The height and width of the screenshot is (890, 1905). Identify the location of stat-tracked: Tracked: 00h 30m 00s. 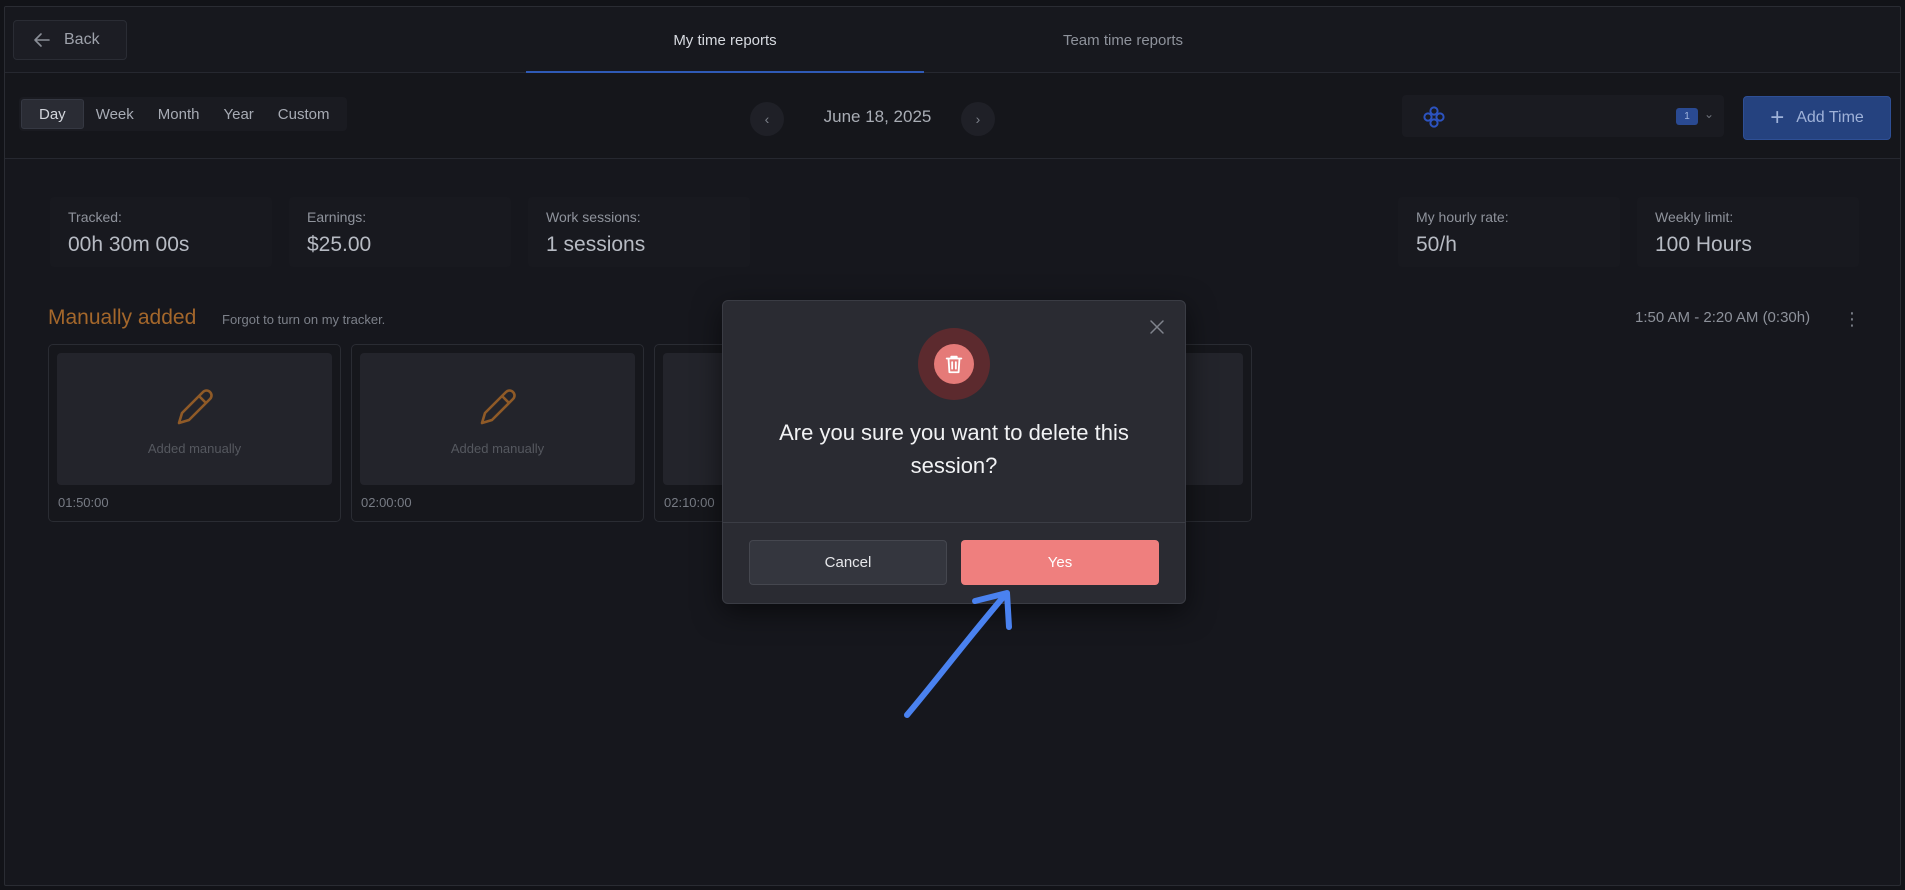
(161, 232).